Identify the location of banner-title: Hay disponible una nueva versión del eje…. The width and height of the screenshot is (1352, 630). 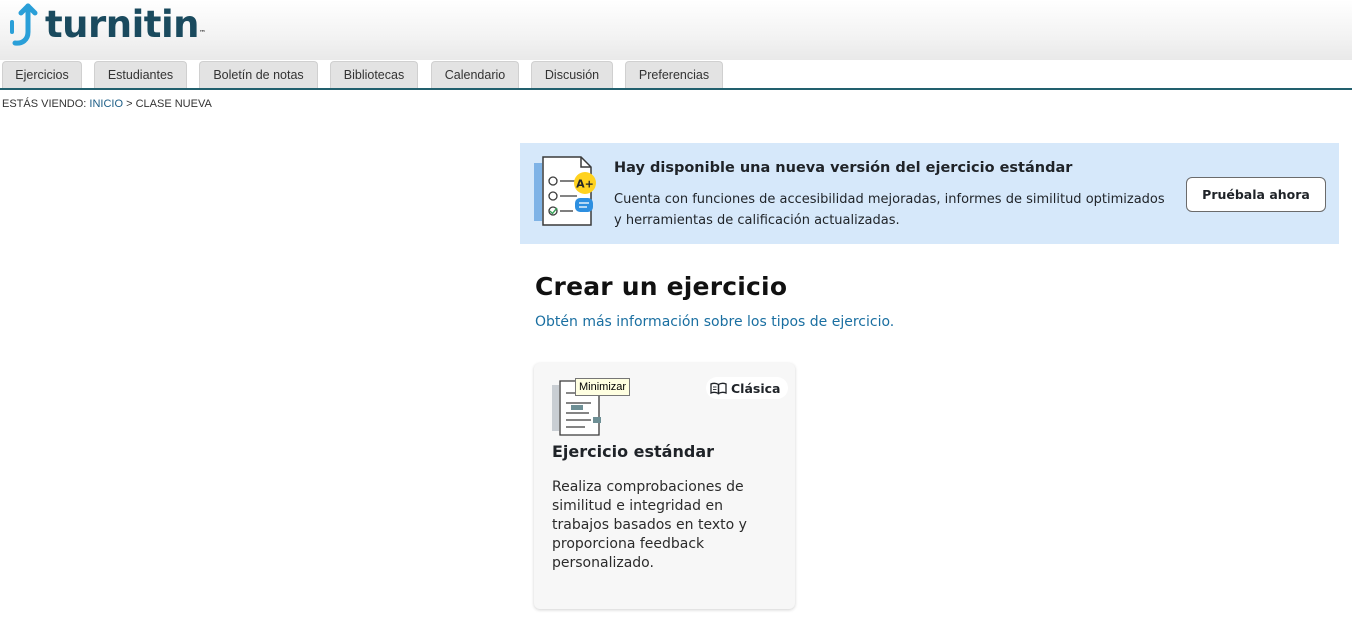
(843, 168).